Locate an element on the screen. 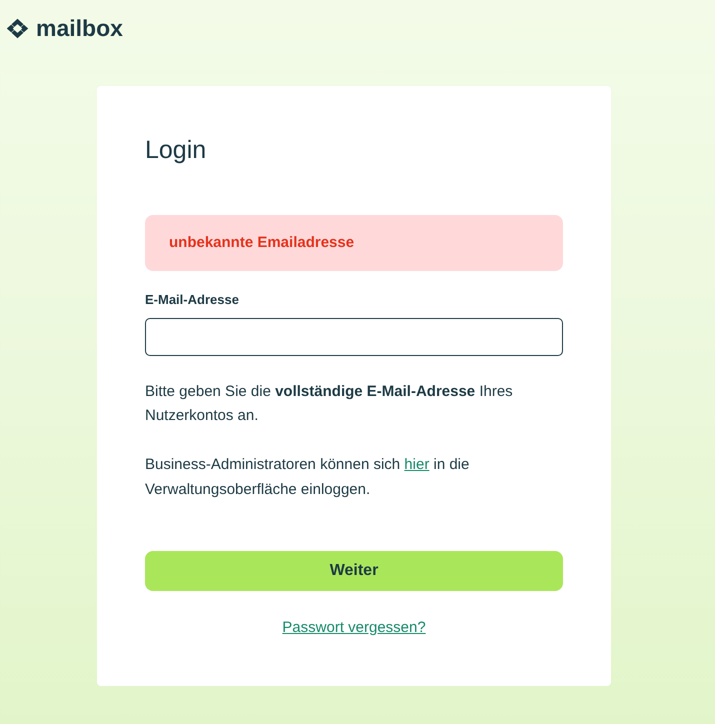 The image size is (715, 724). email-label: E-Mail-Adresse is located at coordinates (192, 300).